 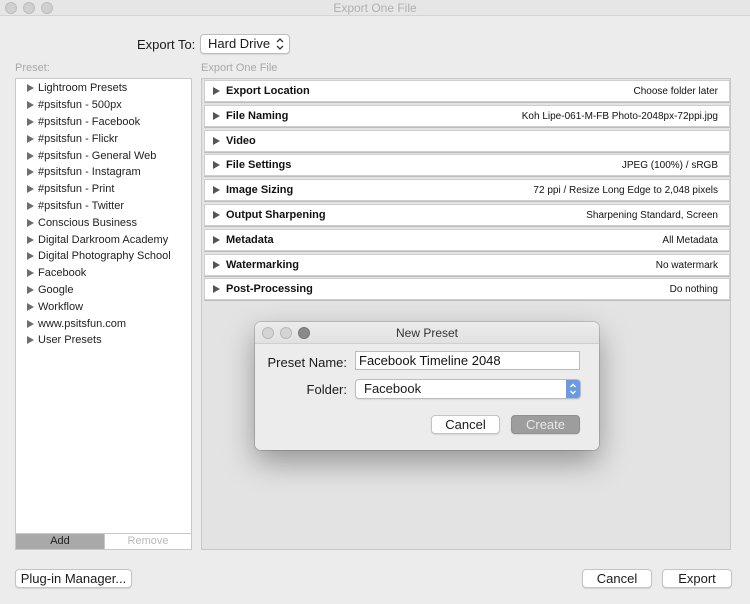 I want to click on export-section-summary: JPEG (100%) / sRGB, so click(x=669, y=166).